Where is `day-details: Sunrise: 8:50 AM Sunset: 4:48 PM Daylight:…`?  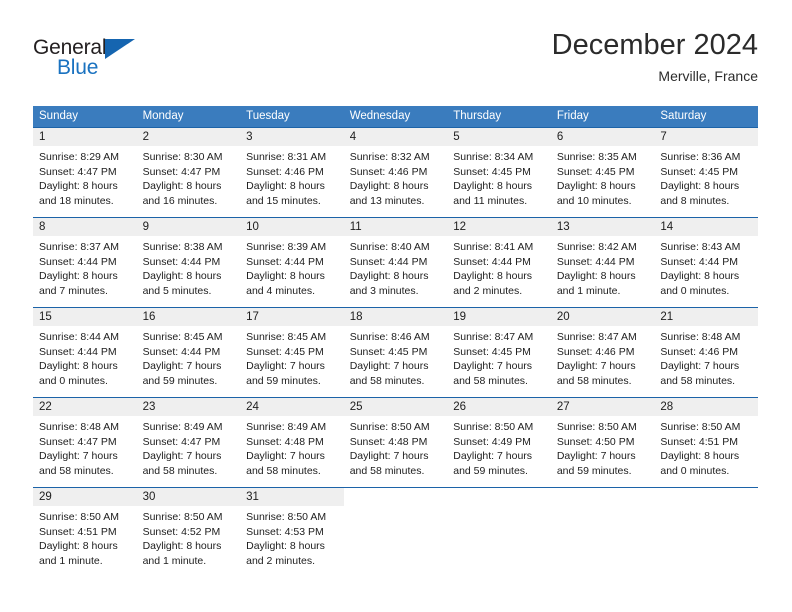 day-details: Sunrise: 8:50 AM Sunset: 4:48 PM Daylight:… is located at coordinates (396, 447).